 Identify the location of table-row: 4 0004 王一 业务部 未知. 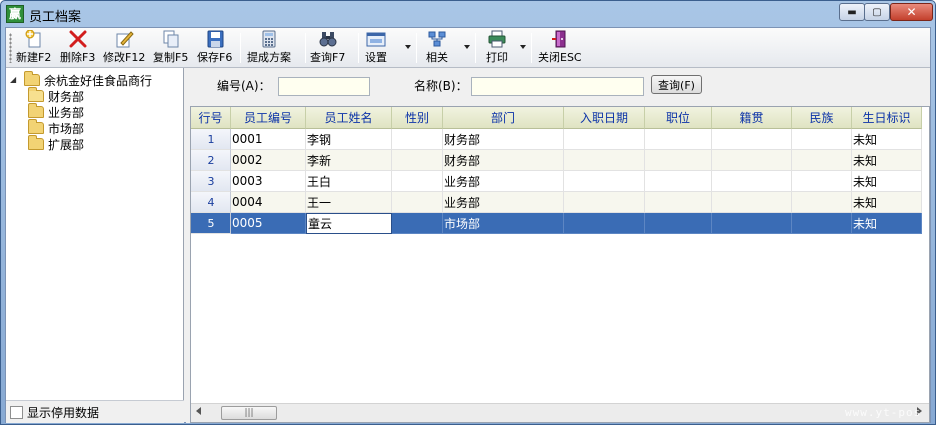
(556, 202).